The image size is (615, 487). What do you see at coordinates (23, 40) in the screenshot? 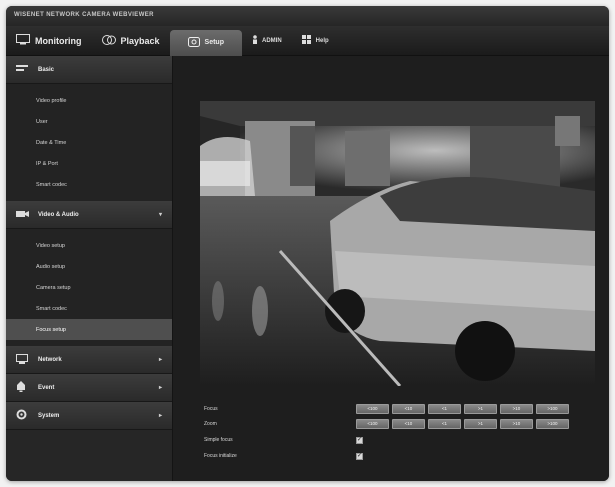
I see `monitor-icon` at bounding box center [23, 40].